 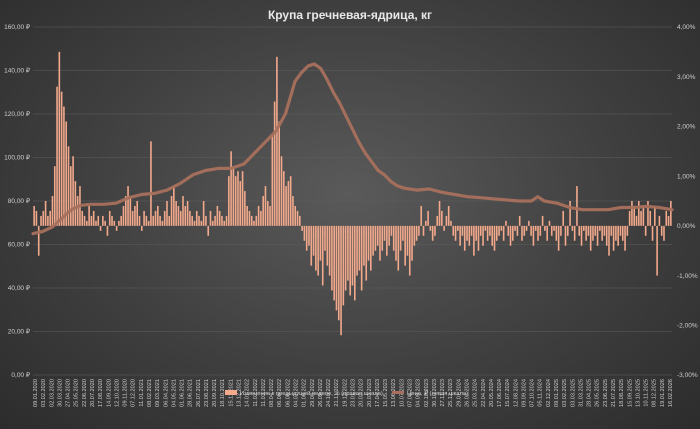 What do you see at coordinates (525, 393) in the screenshot?
I see `x-tick-label: 09.09.2024` at bounding box center [525, 393].